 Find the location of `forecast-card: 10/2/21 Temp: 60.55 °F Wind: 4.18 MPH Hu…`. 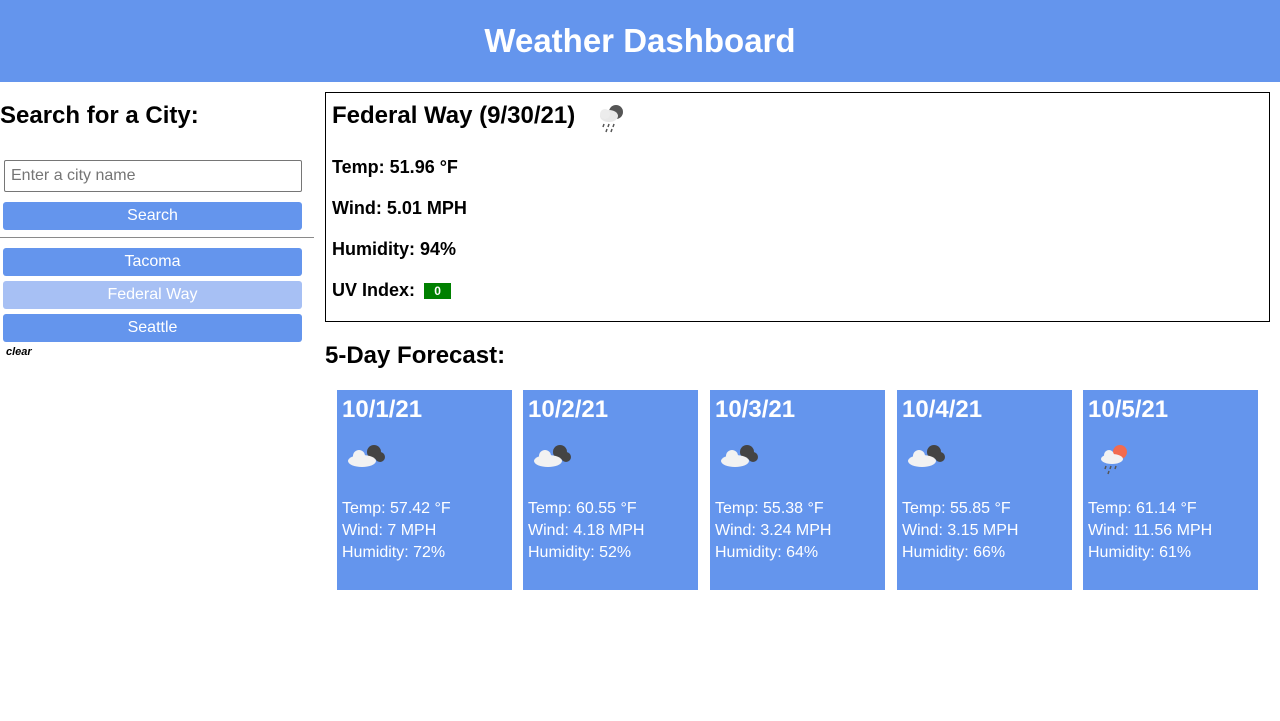

forecast-card: 10/2/21 Temp: 60.55 °F Wind: 4.18 MPH Hu… is located at coordinates (610, 490).